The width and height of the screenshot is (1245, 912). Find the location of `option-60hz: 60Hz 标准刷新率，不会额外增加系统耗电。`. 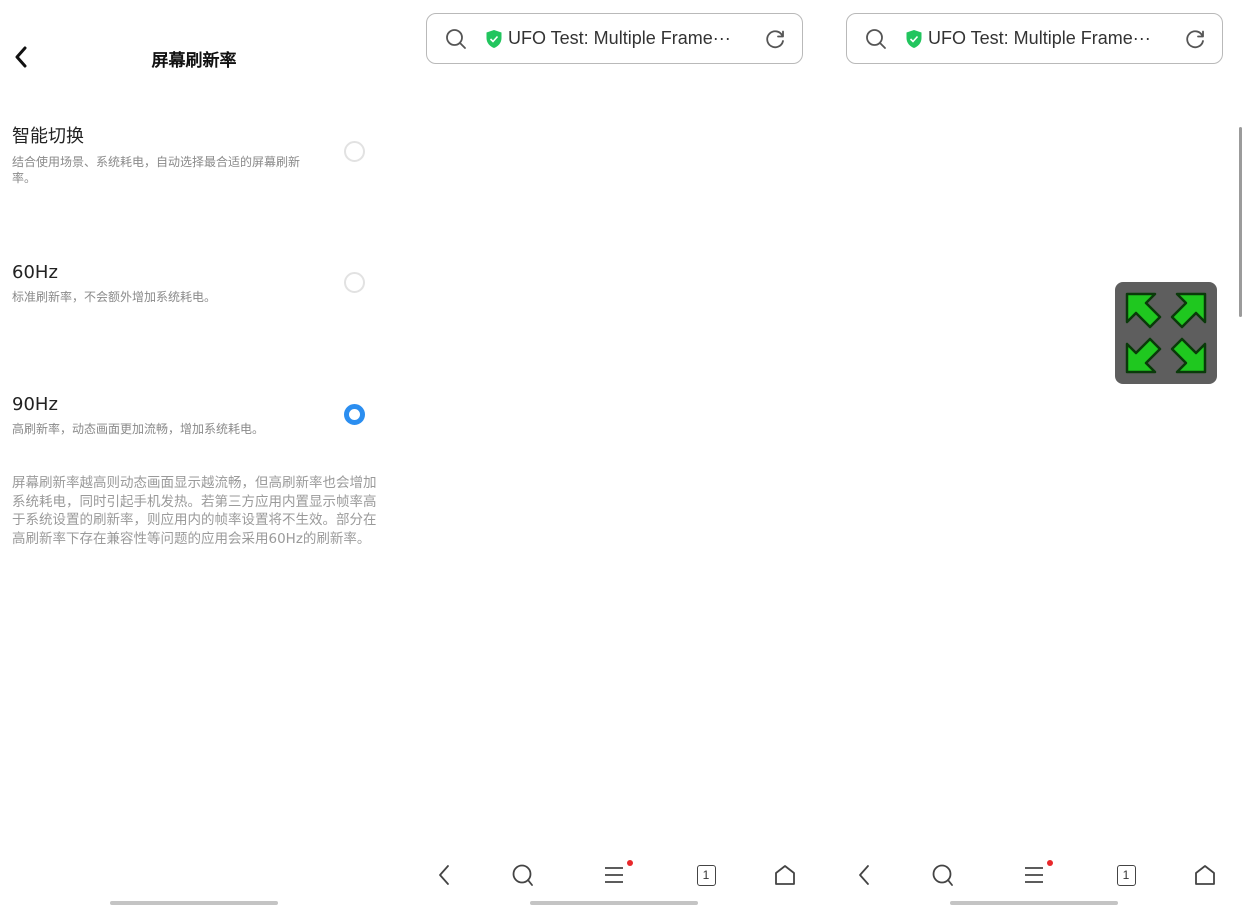

option-60hz: 60Hz 标准刷新率，不会额外增加系统耗电。 is located at coordinates (192, 283).